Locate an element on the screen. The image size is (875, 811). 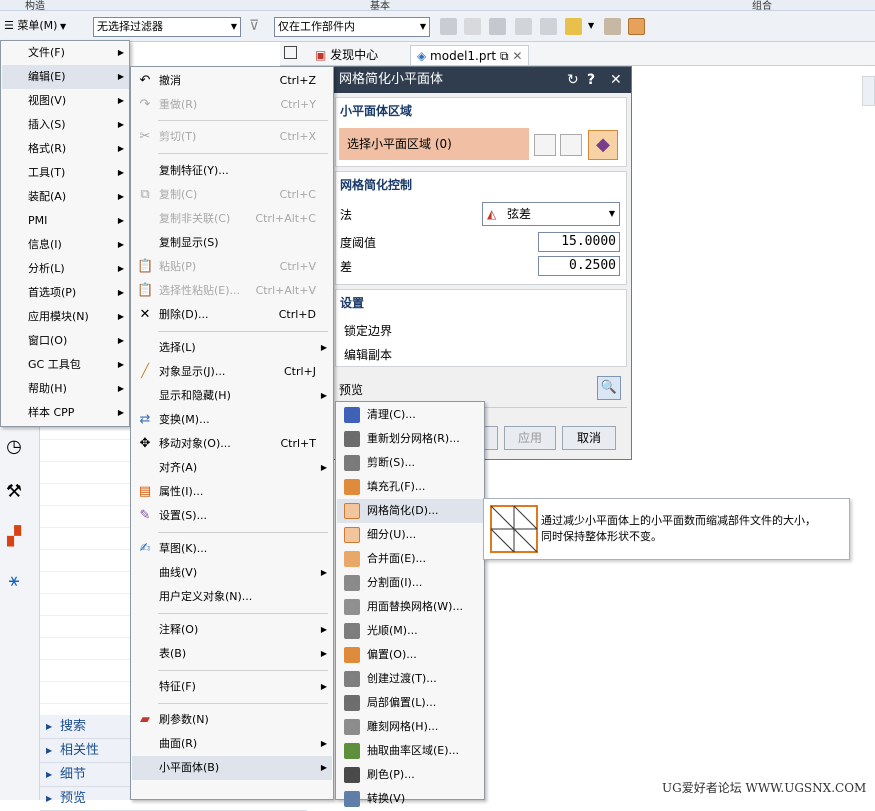
menu-item-curve: 曲线(V) ▶ is located at coordinates (232, 573).